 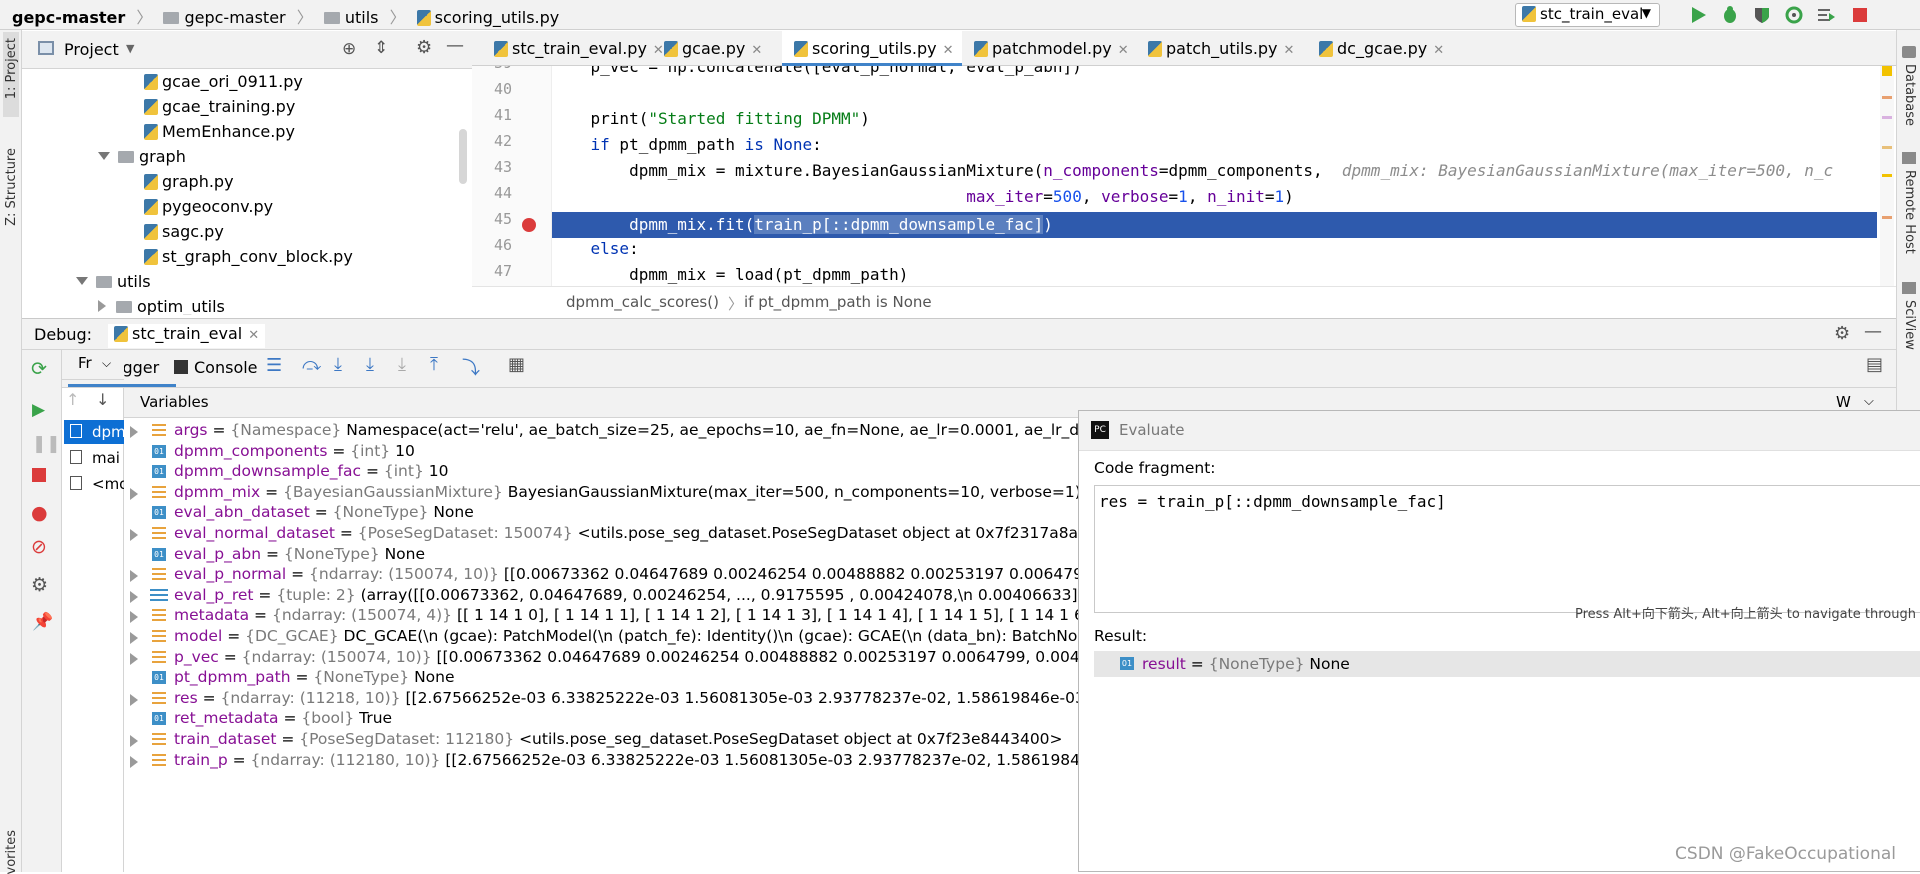 I want to click on warning-marker, so click(x=1887, y=71).